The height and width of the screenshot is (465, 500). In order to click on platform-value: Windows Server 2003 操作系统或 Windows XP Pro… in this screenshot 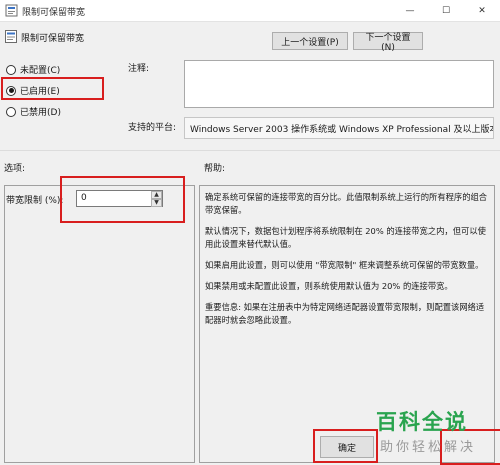, I will do `click(339, 128)`.